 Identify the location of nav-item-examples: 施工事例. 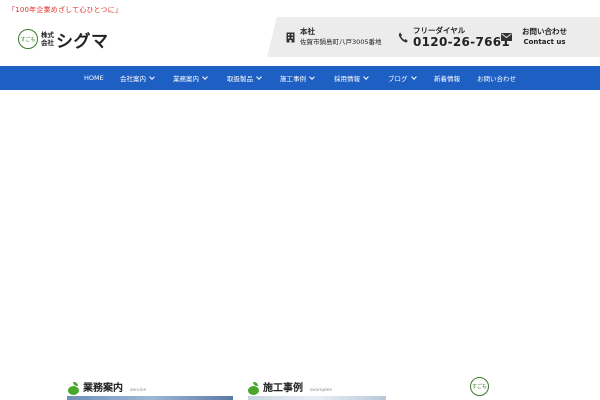
(297, 78).